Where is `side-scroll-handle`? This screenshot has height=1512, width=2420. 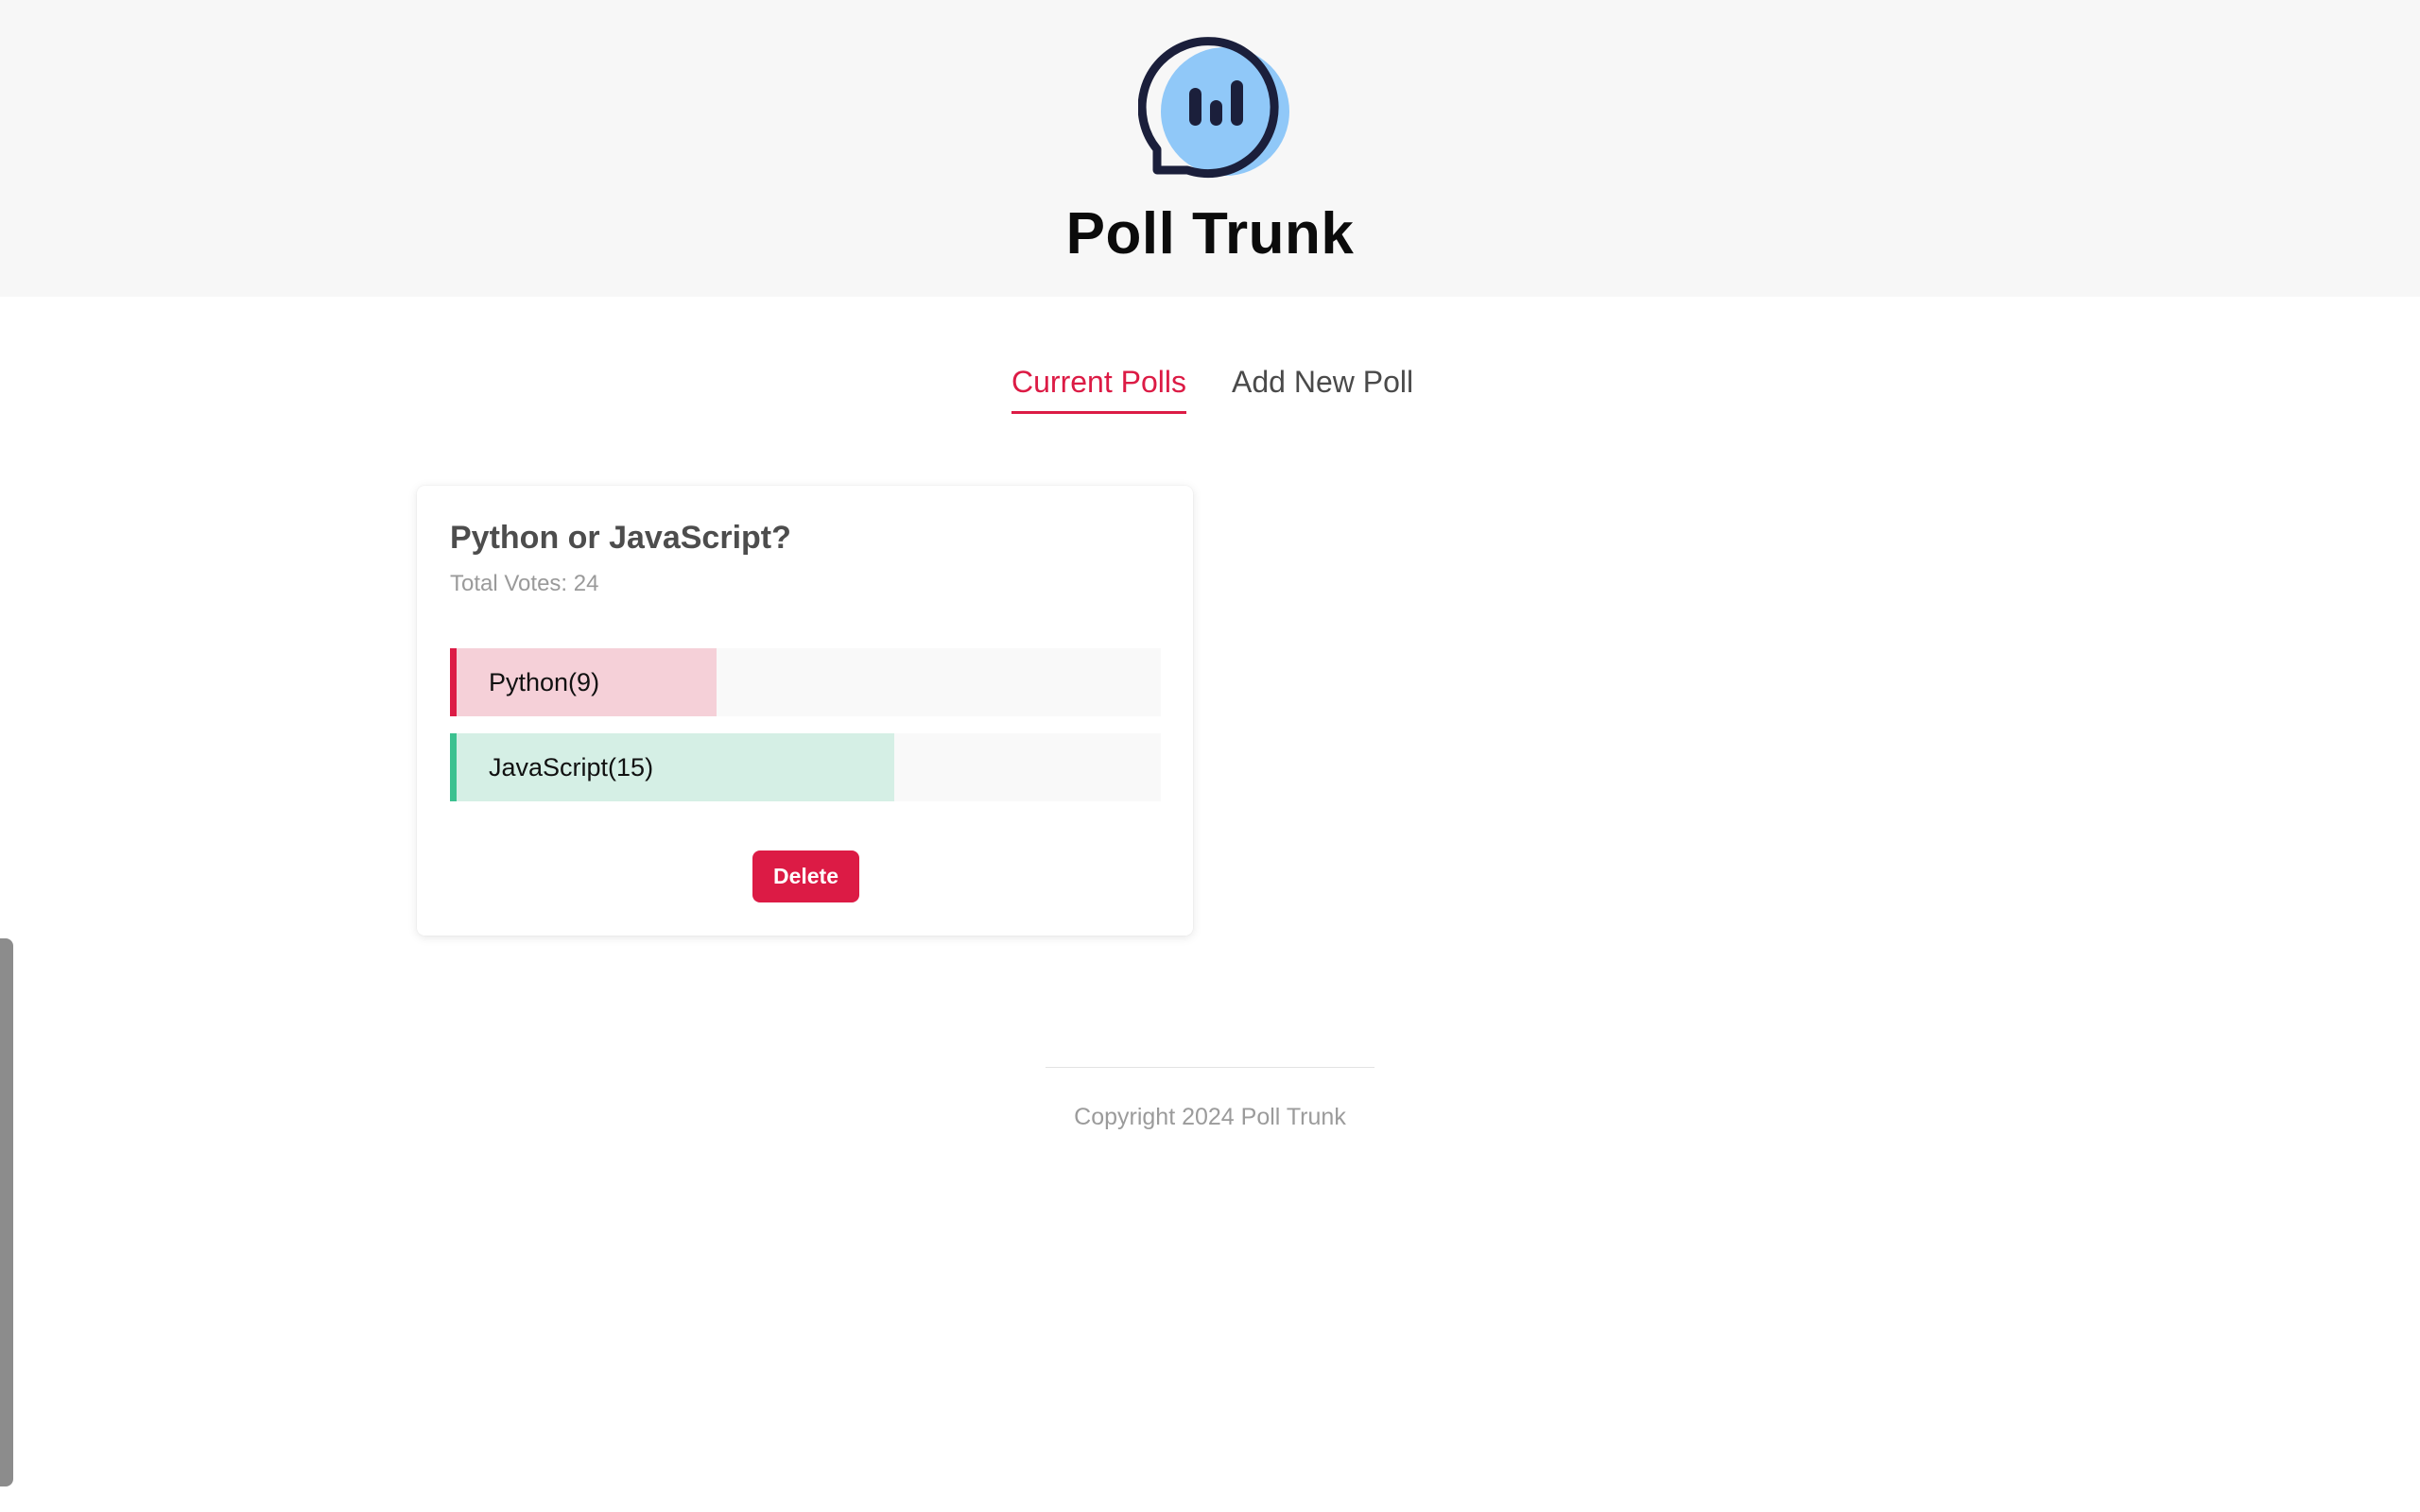
side-scroll-handle is located at coordinates (6, 1212).